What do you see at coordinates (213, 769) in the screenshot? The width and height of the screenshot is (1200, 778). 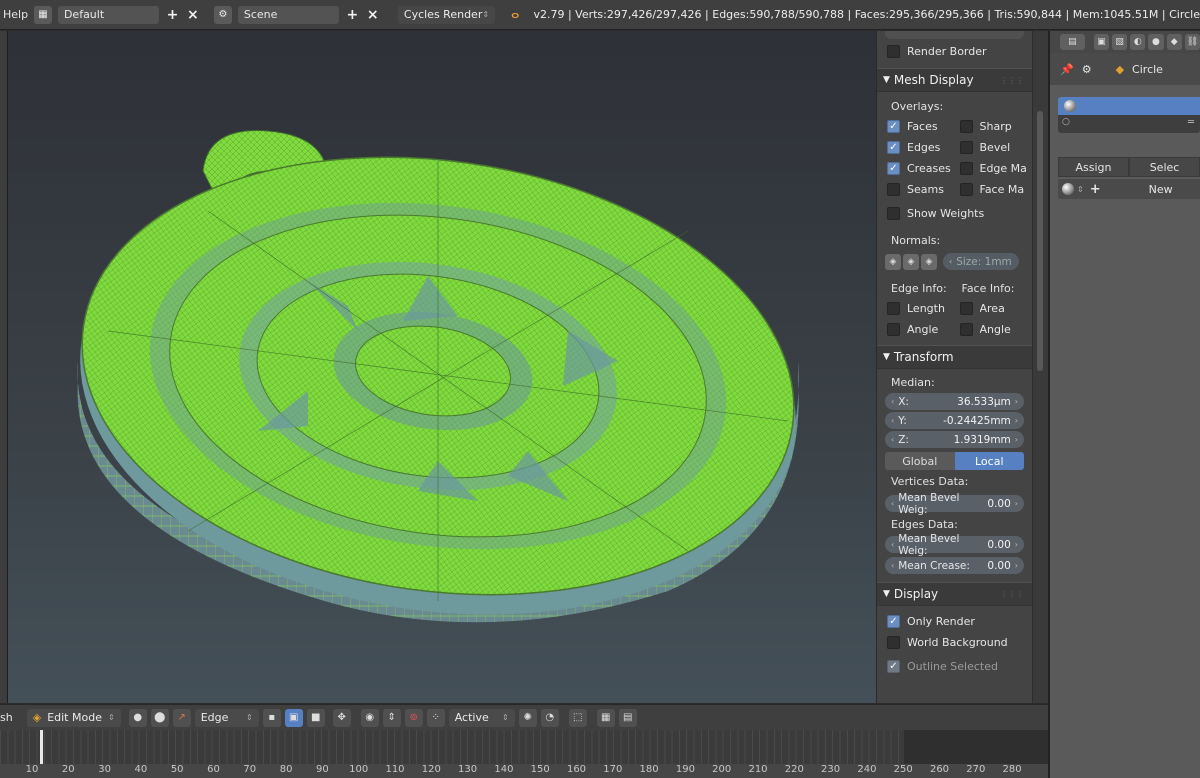 I see `frame-tick-label: 60` at bounding box center [213, 769].